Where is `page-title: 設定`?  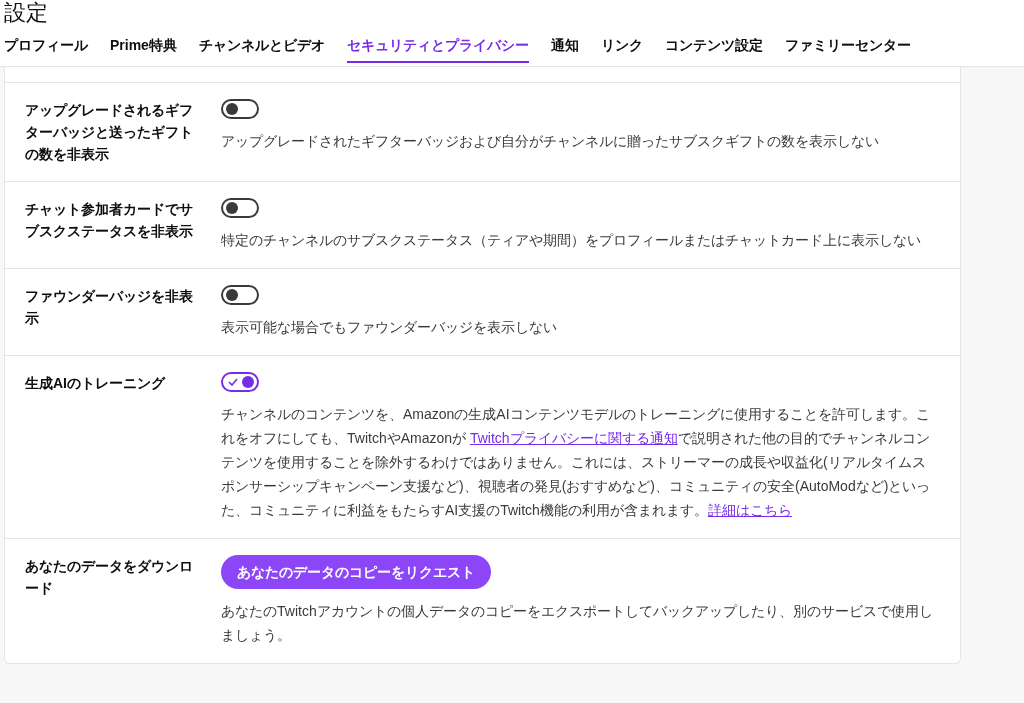
page-title: 設定 is located at coordinates (26, 13).